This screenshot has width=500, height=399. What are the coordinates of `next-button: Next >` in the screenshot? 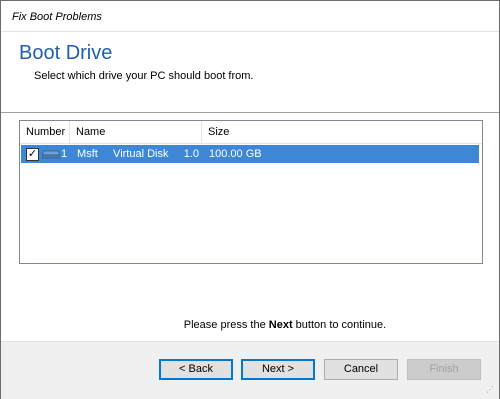 It's located at (278, 369).